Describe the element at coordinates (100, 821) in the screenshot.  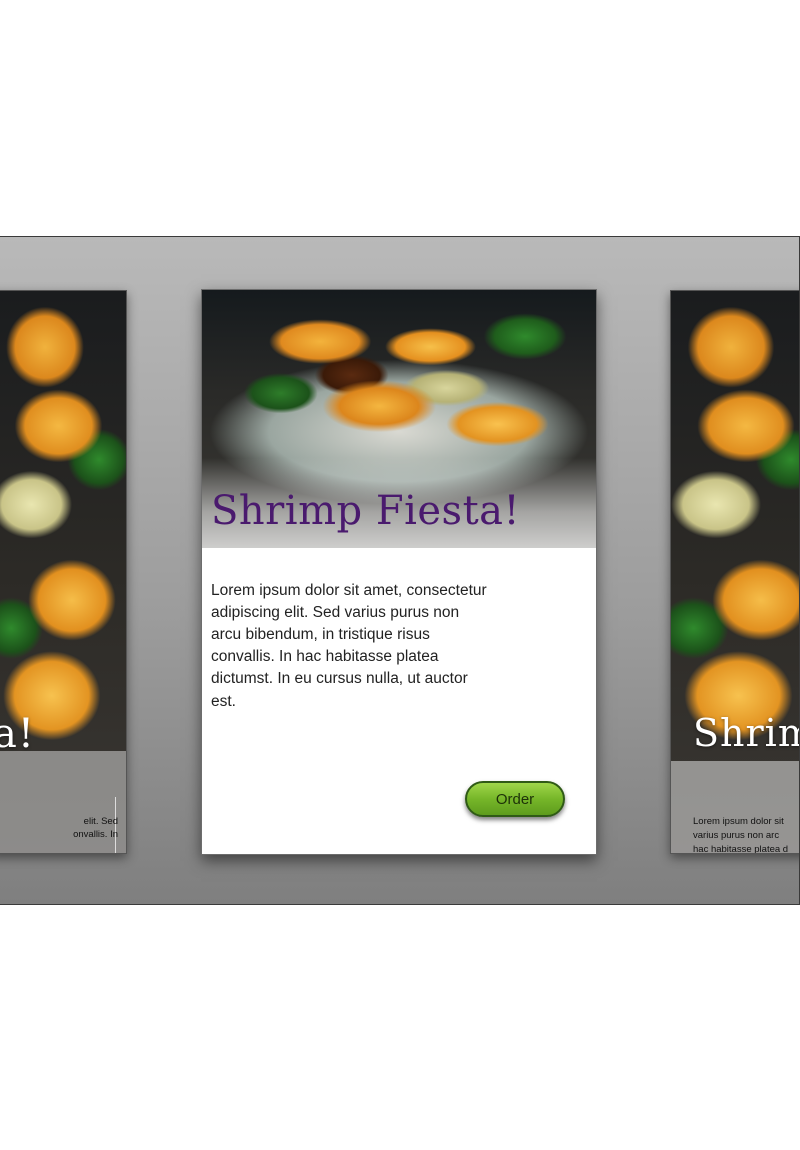
I see `snippet-line: elit. Sed` at that location.